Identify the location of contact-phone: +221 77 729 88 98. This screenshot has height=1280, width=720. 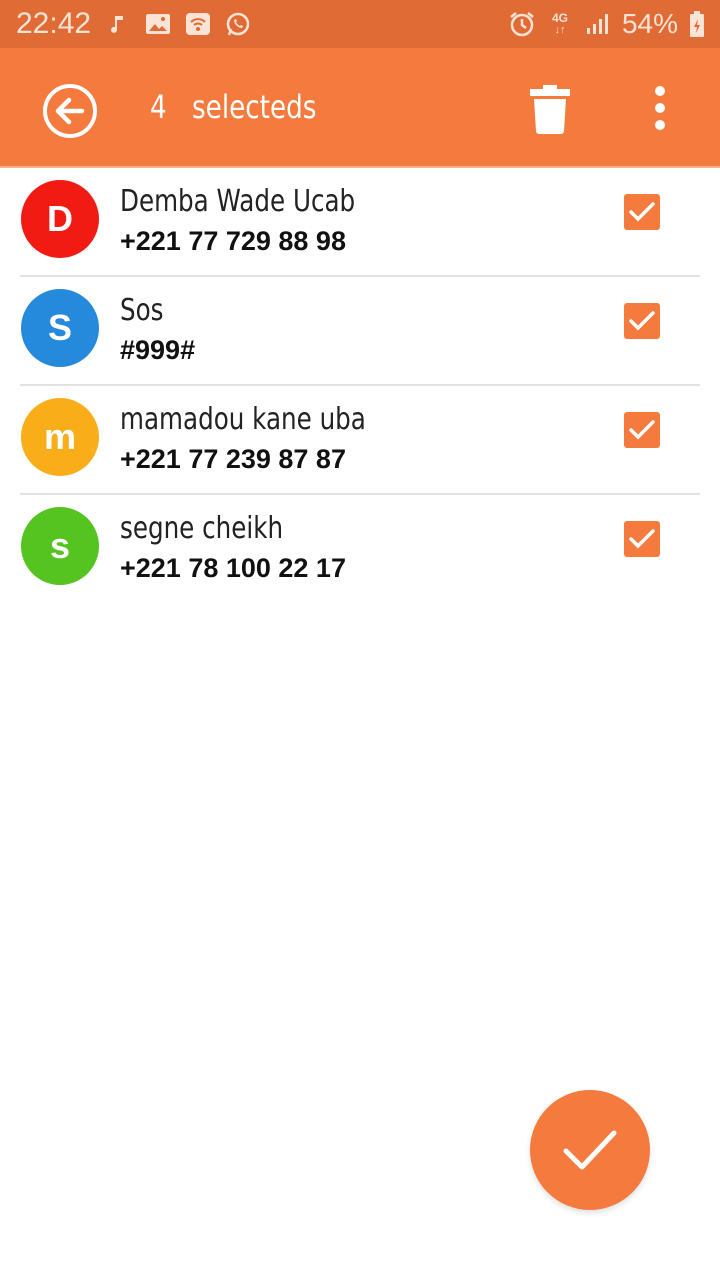
(233, 241).